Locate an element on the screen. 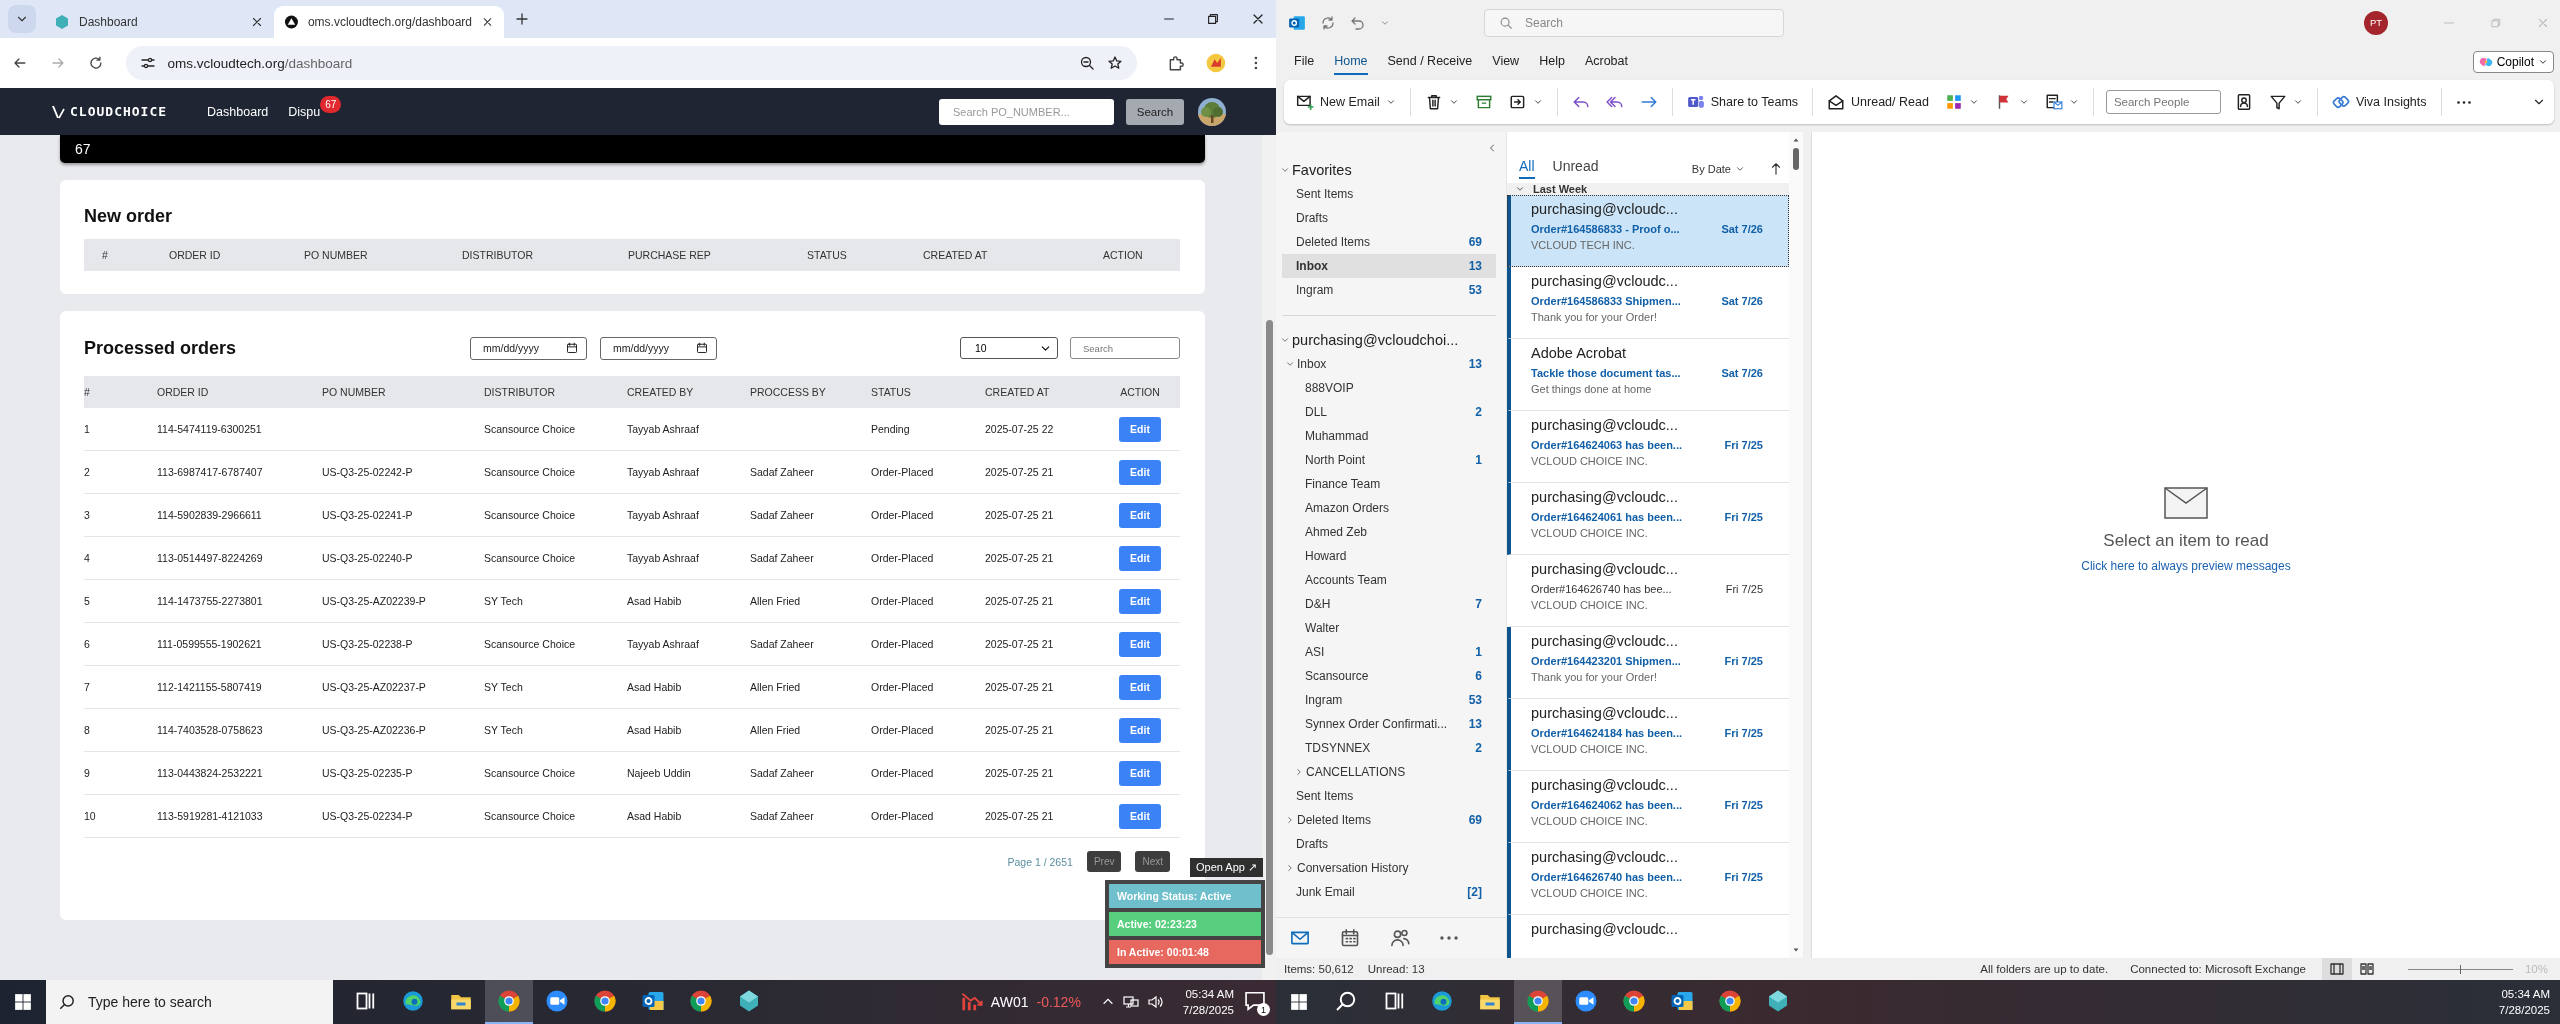 This screenshot has width=2560, height=1024. search-button: Search is located at coordinates (1155, 111).